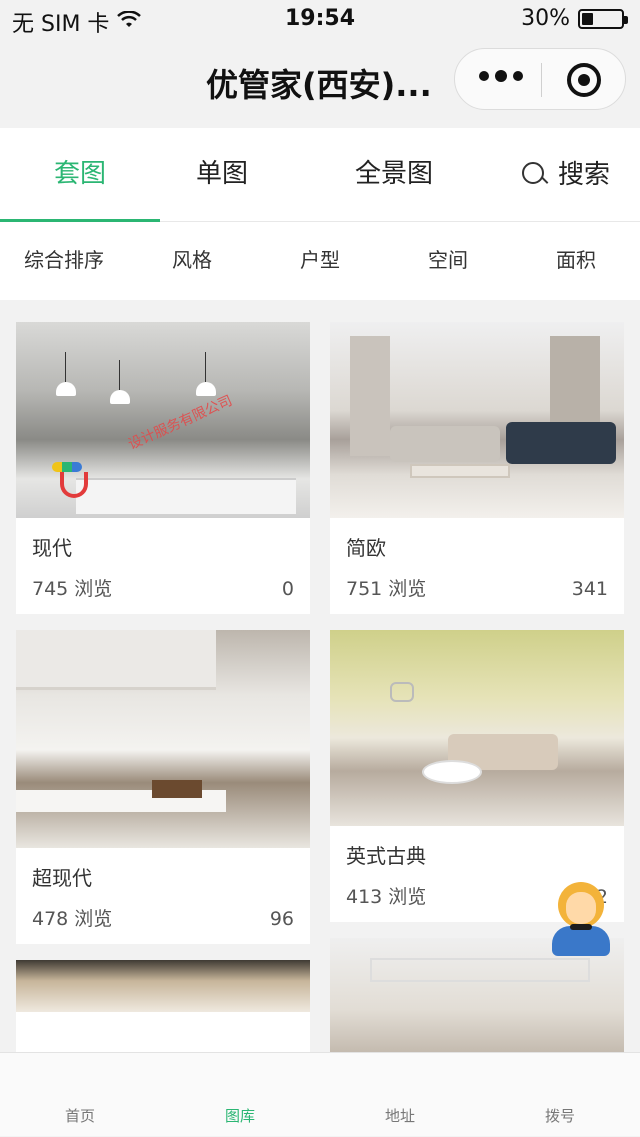 The image size is (640, 1137). Describe the element at coordinates (62, 878) in the screenshot. I see `card-title: 超现代` at that location.